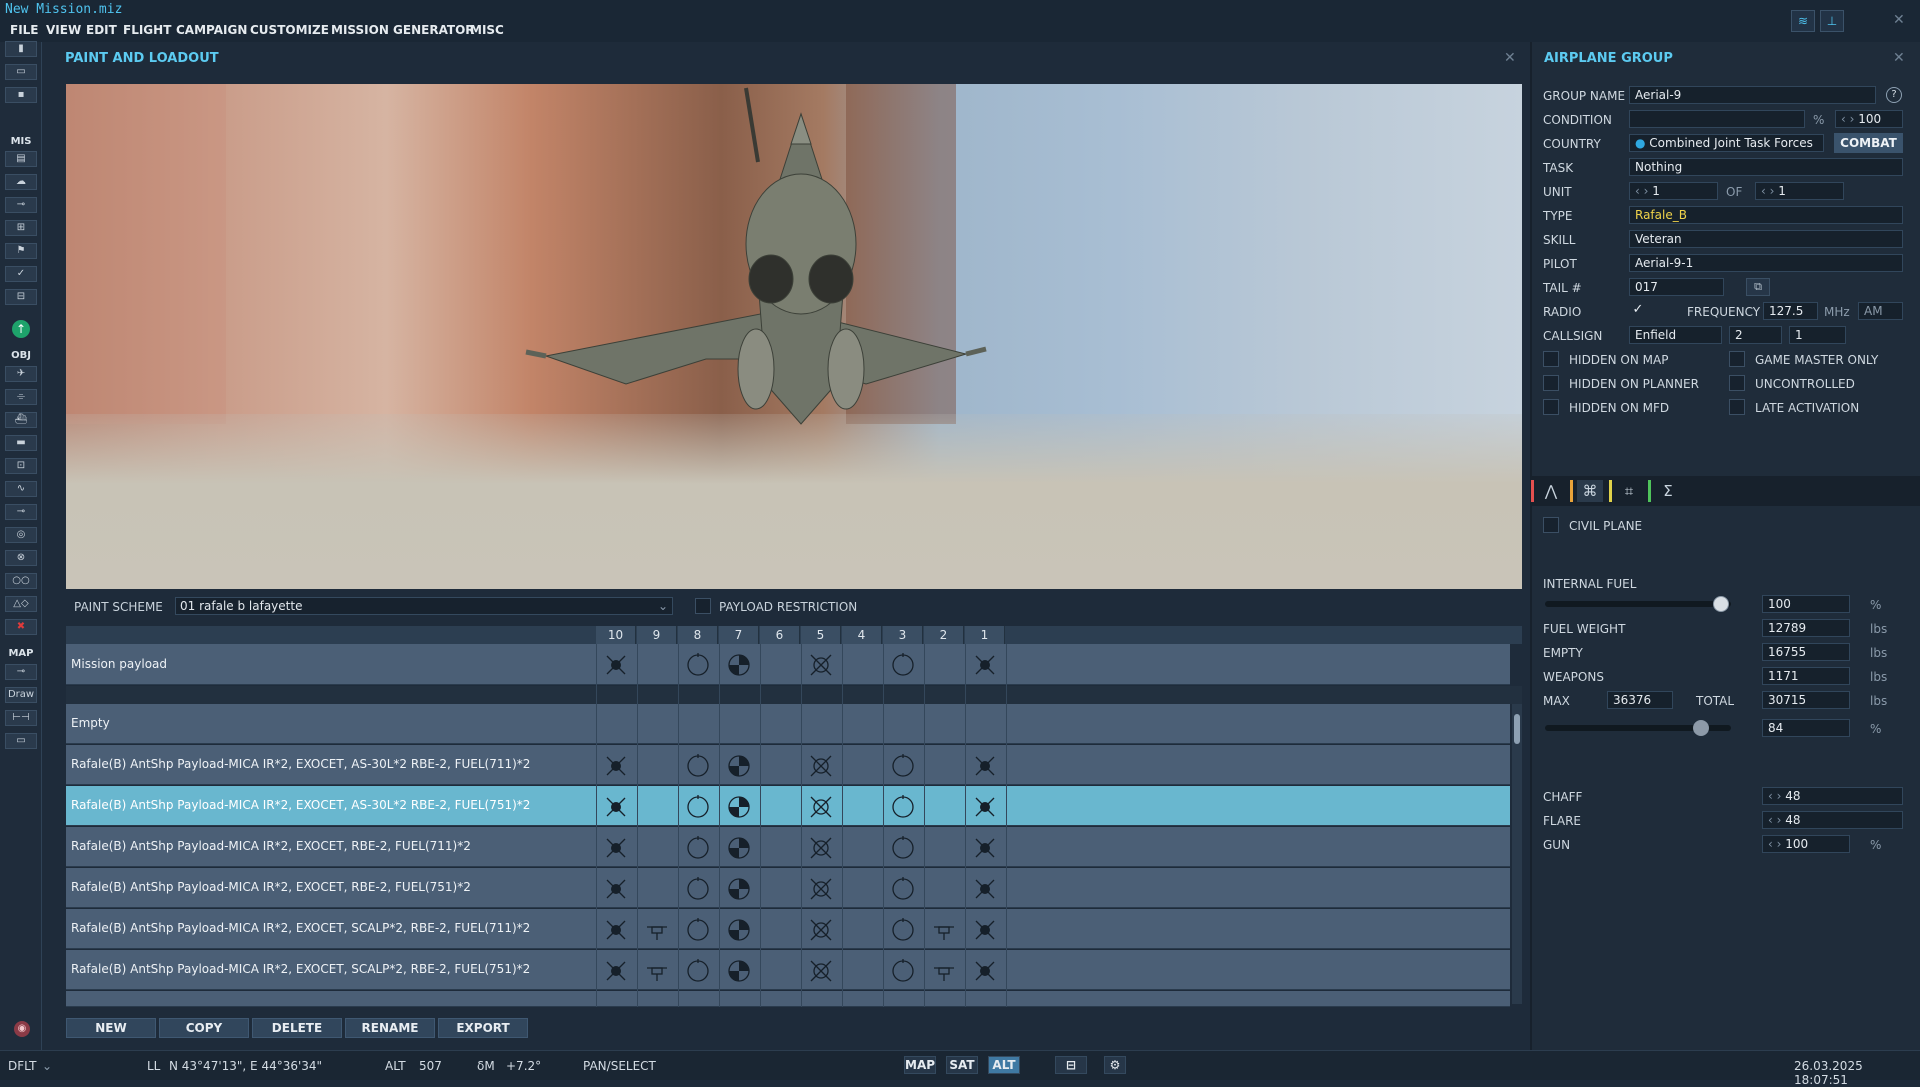 The width and height of the screenshot is (1920, 1087). What do you see at coordinates (21, 374) in the screenshot?
I see `airplane-icon: ✈` at bounding box center [21, 374].